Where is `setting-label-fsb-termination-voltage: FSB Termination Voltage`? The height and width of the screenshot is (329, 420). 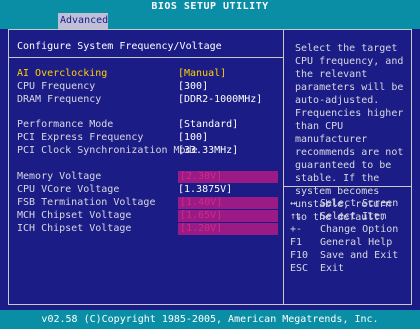
setting-label-fsb-termination-voltage: FSB Termination Voltage is located at coordinates (86, 202).